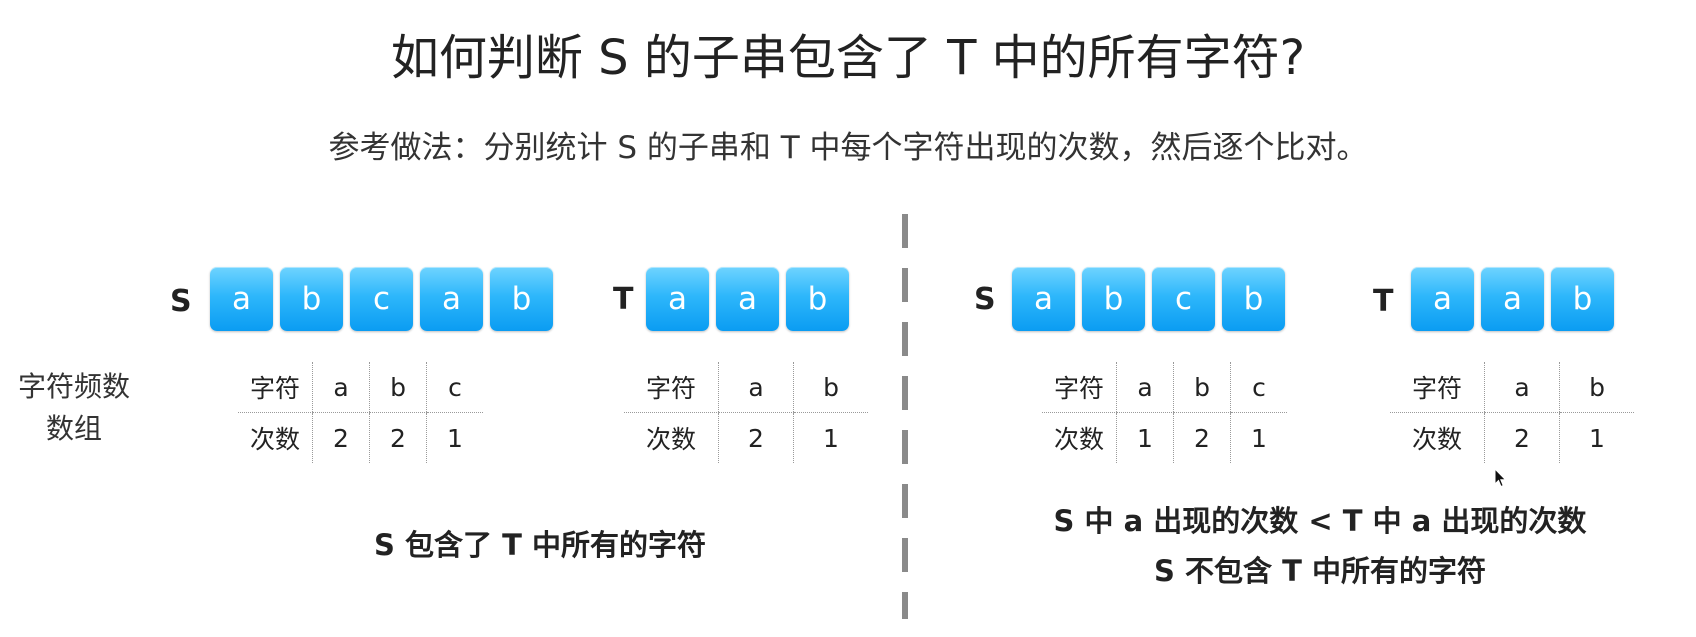  I want to click on right-t-frequency-table: 字符 a b 次数 2 1, so click(1512, 412).